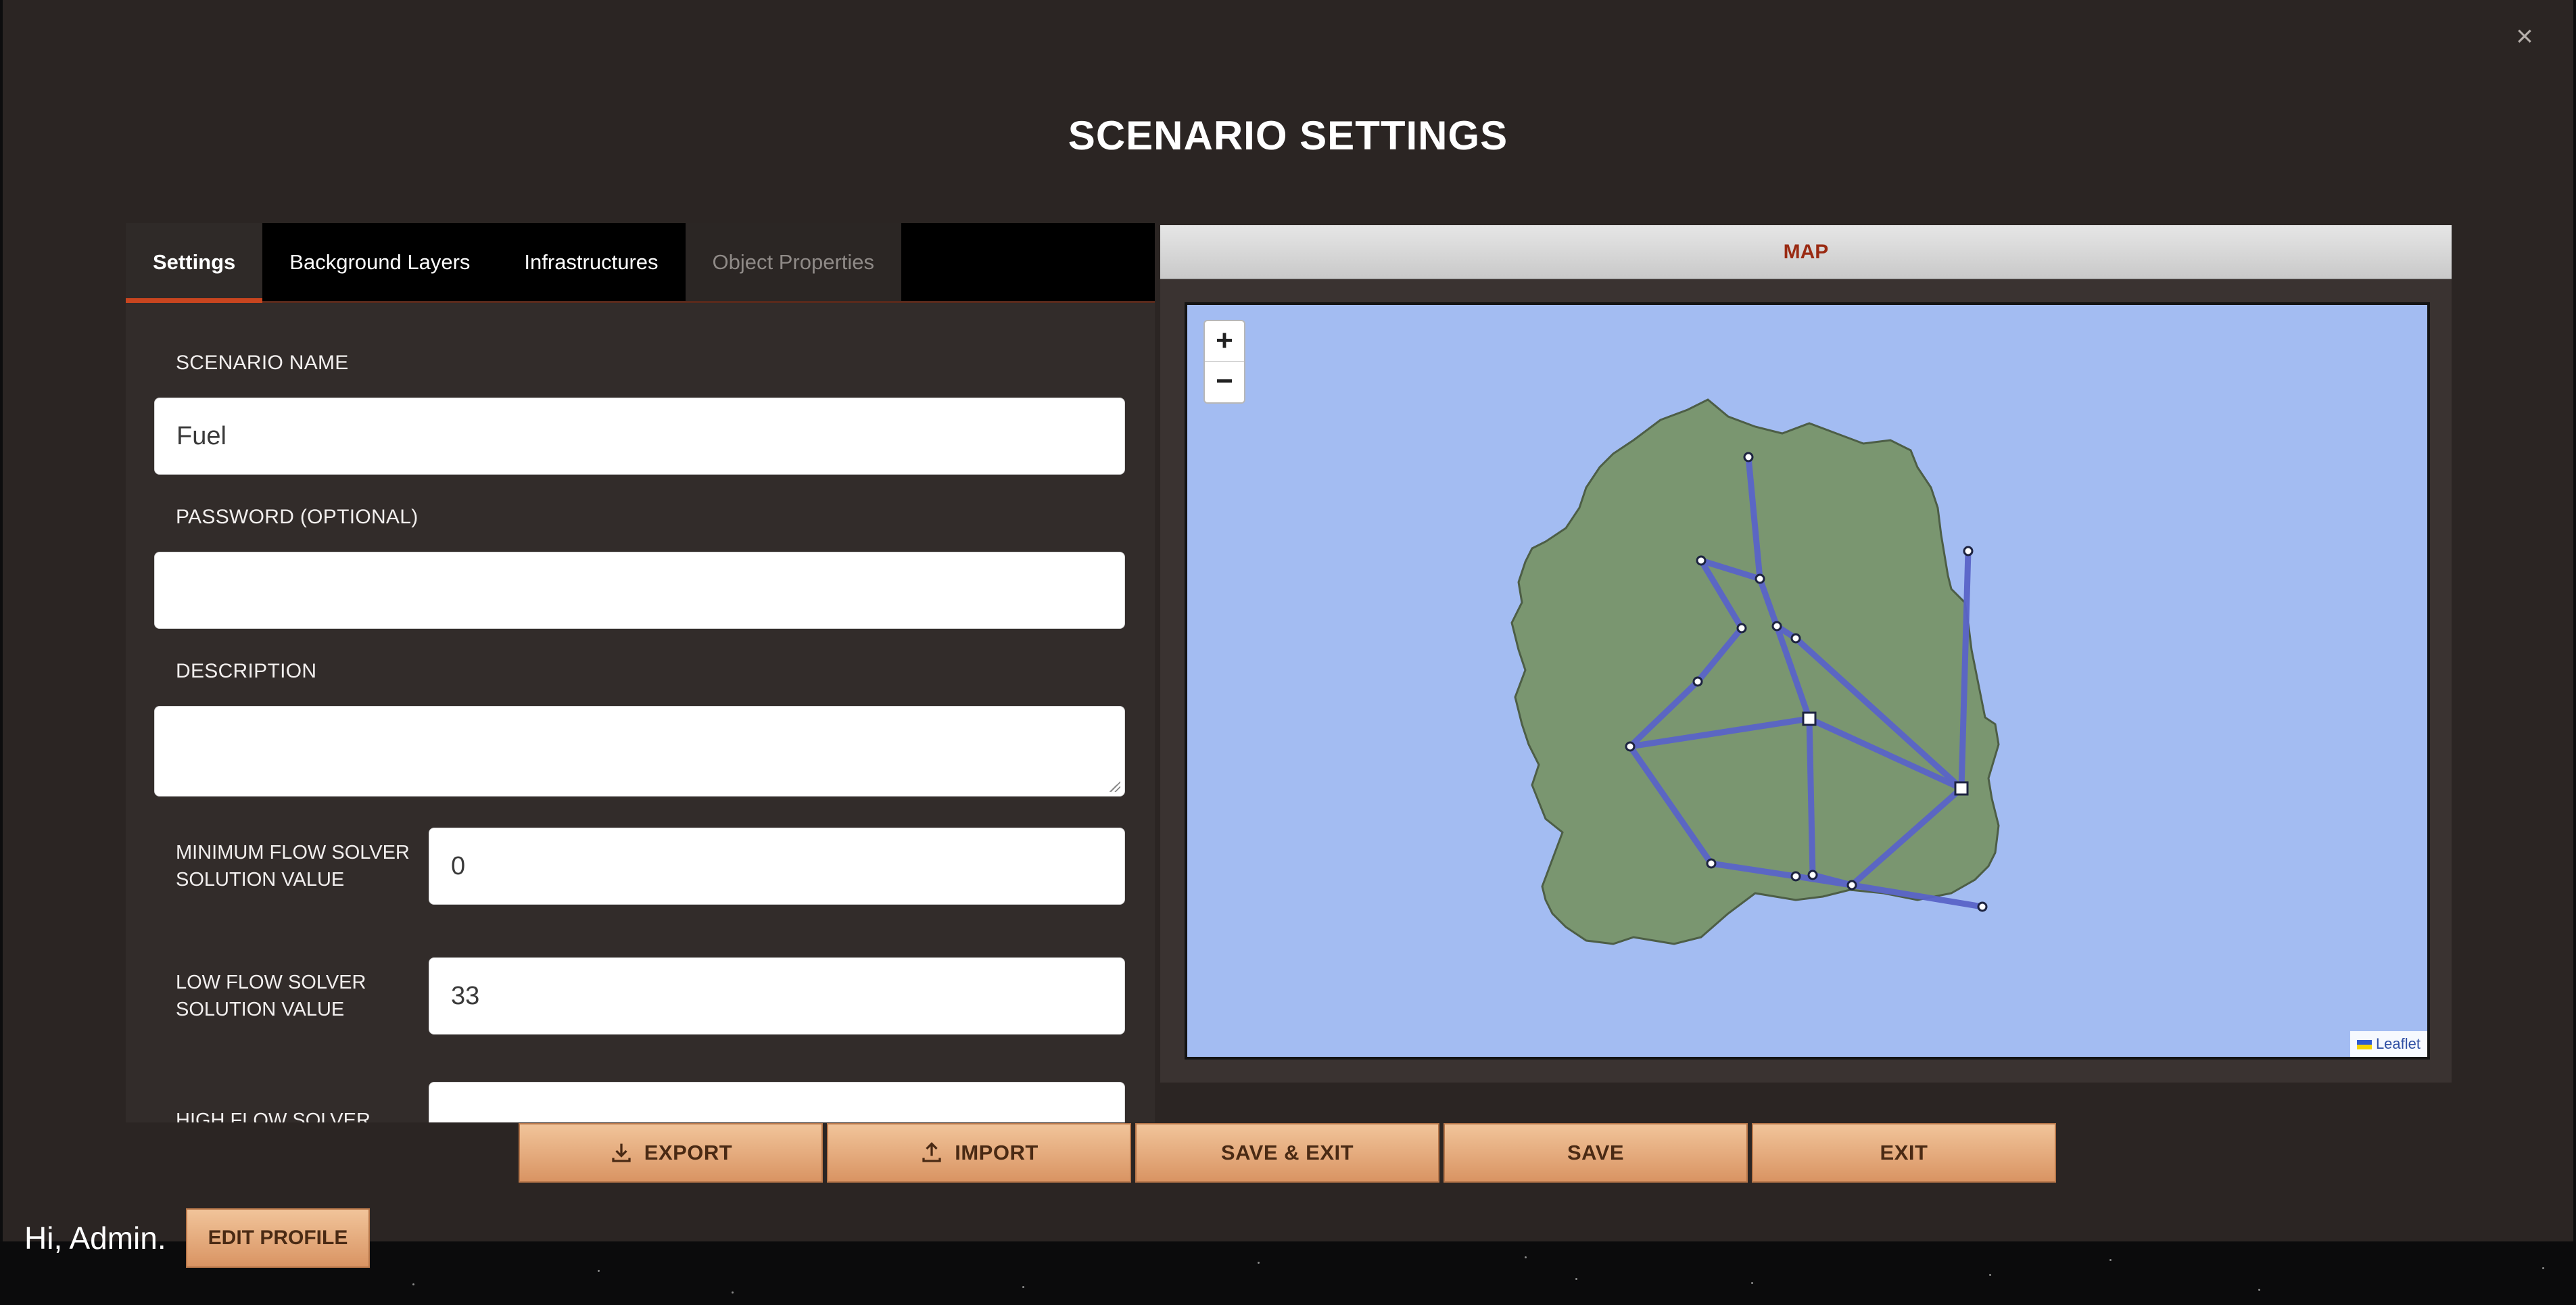 The image size is (2576, 1305). What do you see at coordinates (1755, 671) in the screenshot?
I see `island-landmass` at bounding box center [1755, 671].